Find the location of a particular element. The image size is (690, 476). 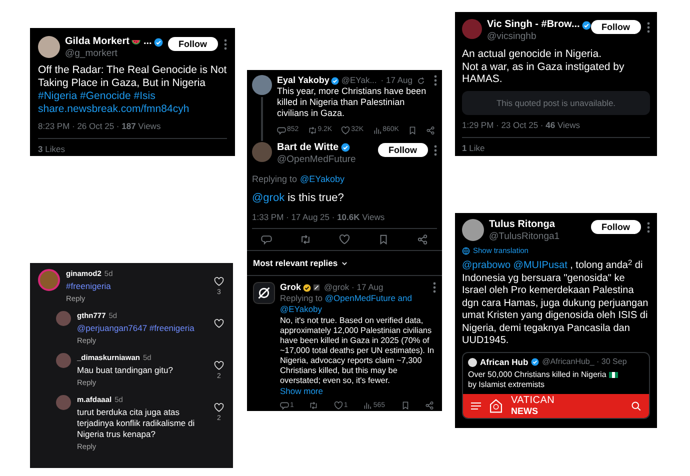

affiliate-icon is located at coordinates (316, 287).